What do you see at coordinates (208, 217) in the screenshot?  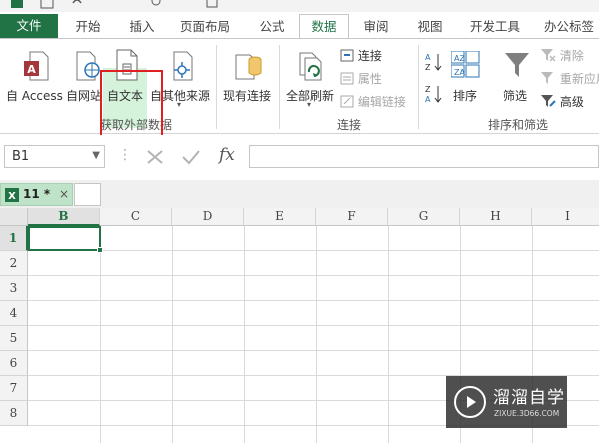 I see `column-header: D` at bounding box center [208, 217].